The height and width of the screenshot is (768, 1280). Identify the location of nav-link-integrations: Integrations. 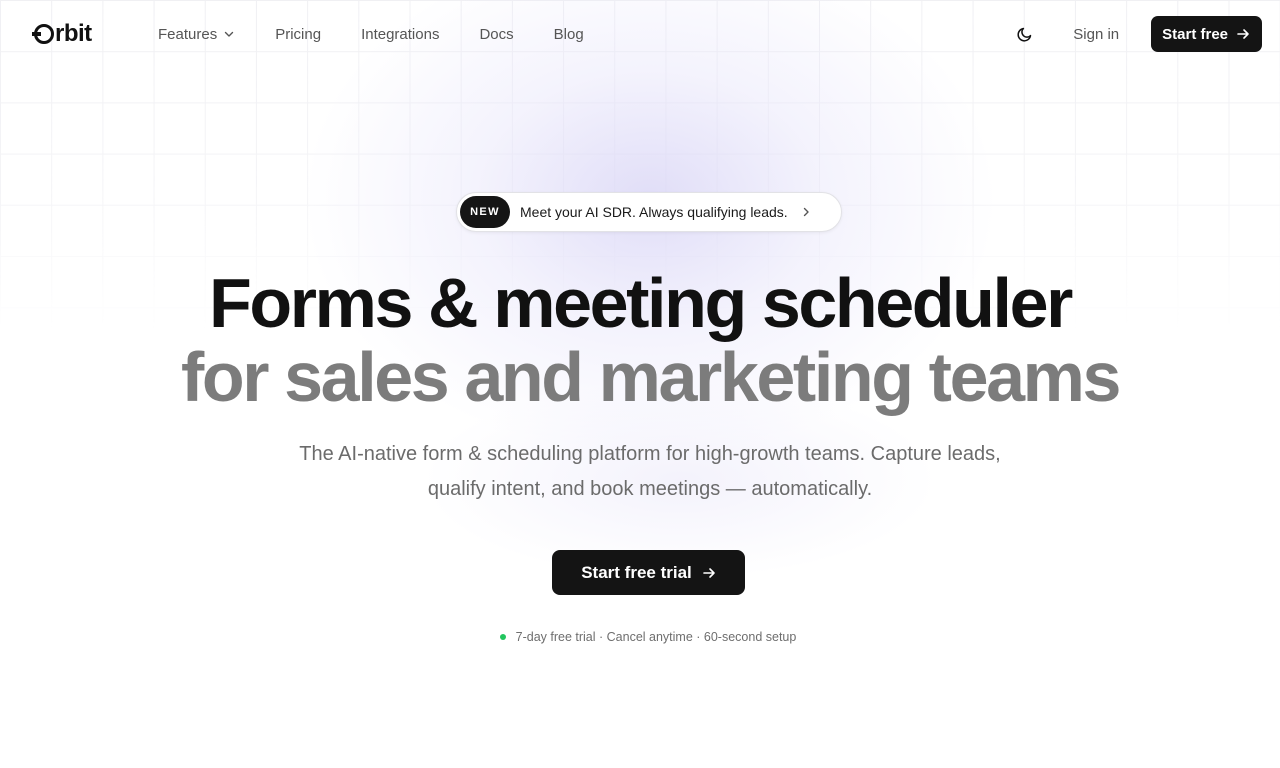
(400, 34).